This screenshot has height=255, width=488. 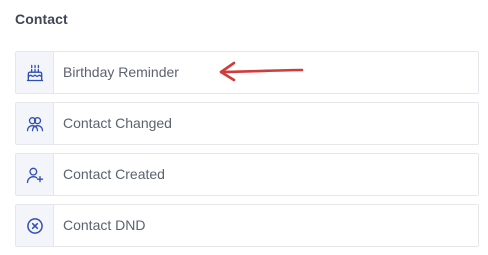 What do you see at coordinates (35, 225) in the screenshot?
I see `dnd-circle-x-icon` at bounding box center [35, 225].